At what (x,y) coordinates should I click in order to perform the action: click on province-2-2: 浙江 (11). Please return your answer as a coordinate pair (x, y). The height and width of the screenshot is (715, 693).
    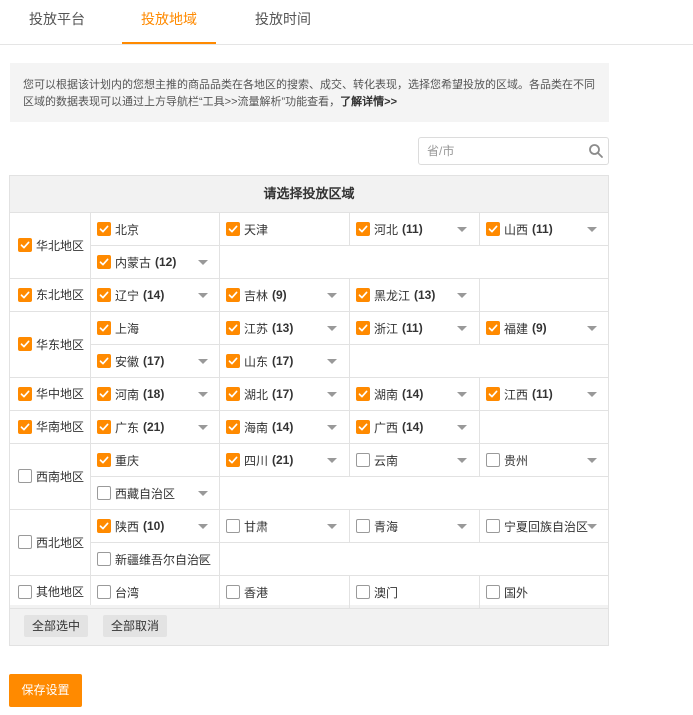
    Looking at the image, I should click on (389, 328).